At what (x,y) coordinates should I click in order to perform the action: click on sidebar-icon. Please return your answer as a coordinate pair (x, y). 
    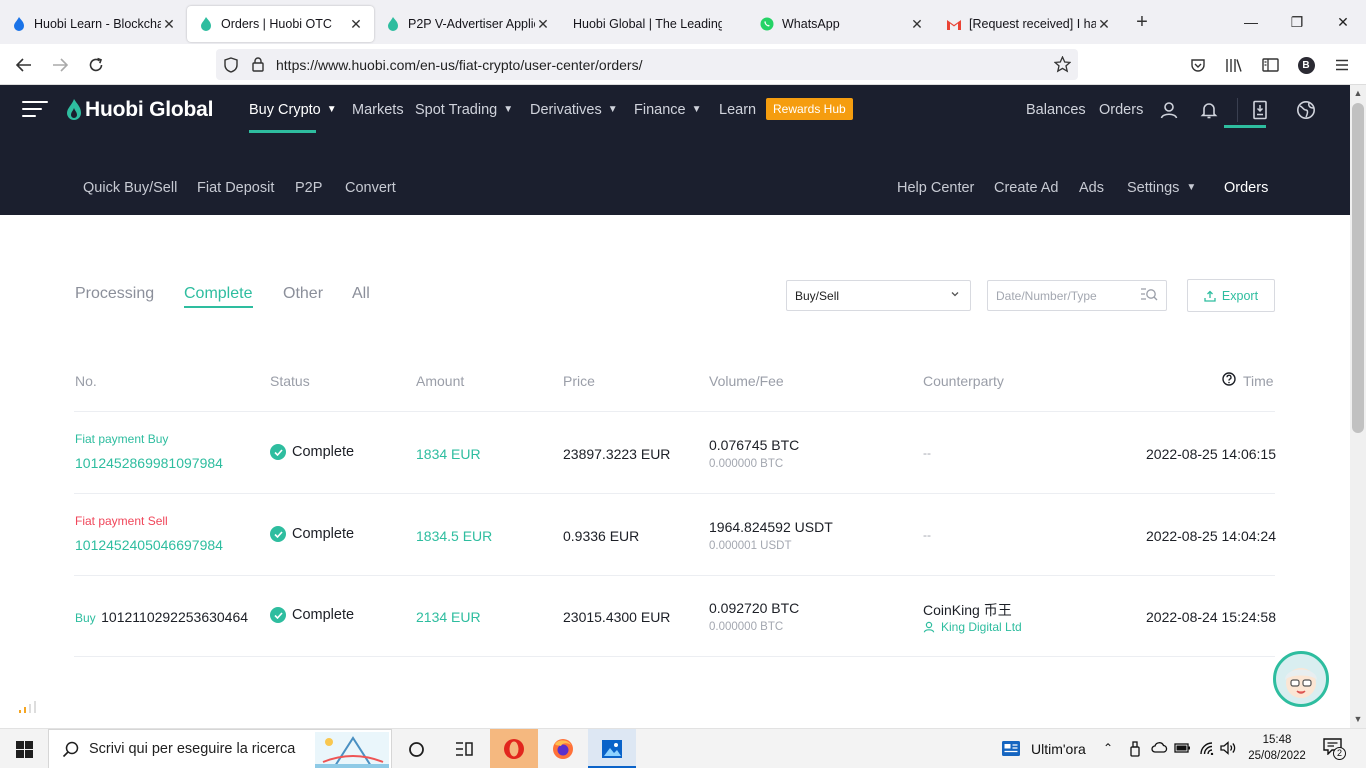
    Looking at the image, I should click on (1270, 65).